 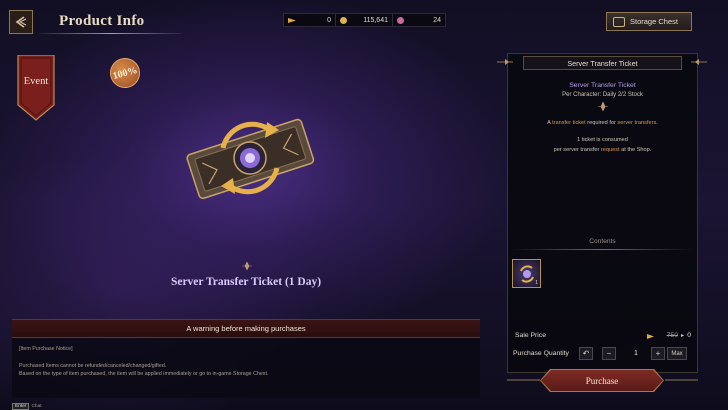 I want to click on purchase-quantity-row: Purchase Quantity ↶ − 1 + Max, so click(x=604, y=354).